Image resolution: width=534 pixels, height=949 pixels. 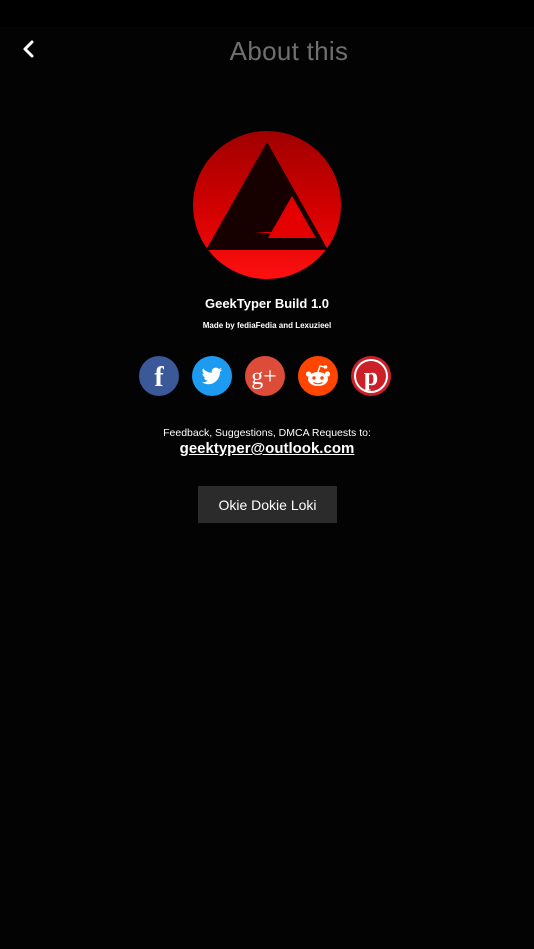 I want to click on svg-text: p, so click(x=371, y=376).